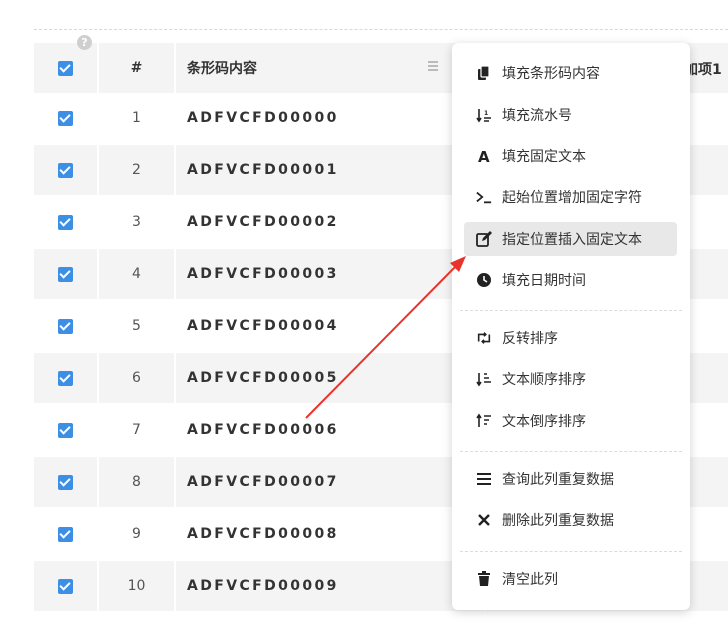 The height and width of the screenshot is (626, 728). I want to click on annotation-arrow, so click(385, 337).